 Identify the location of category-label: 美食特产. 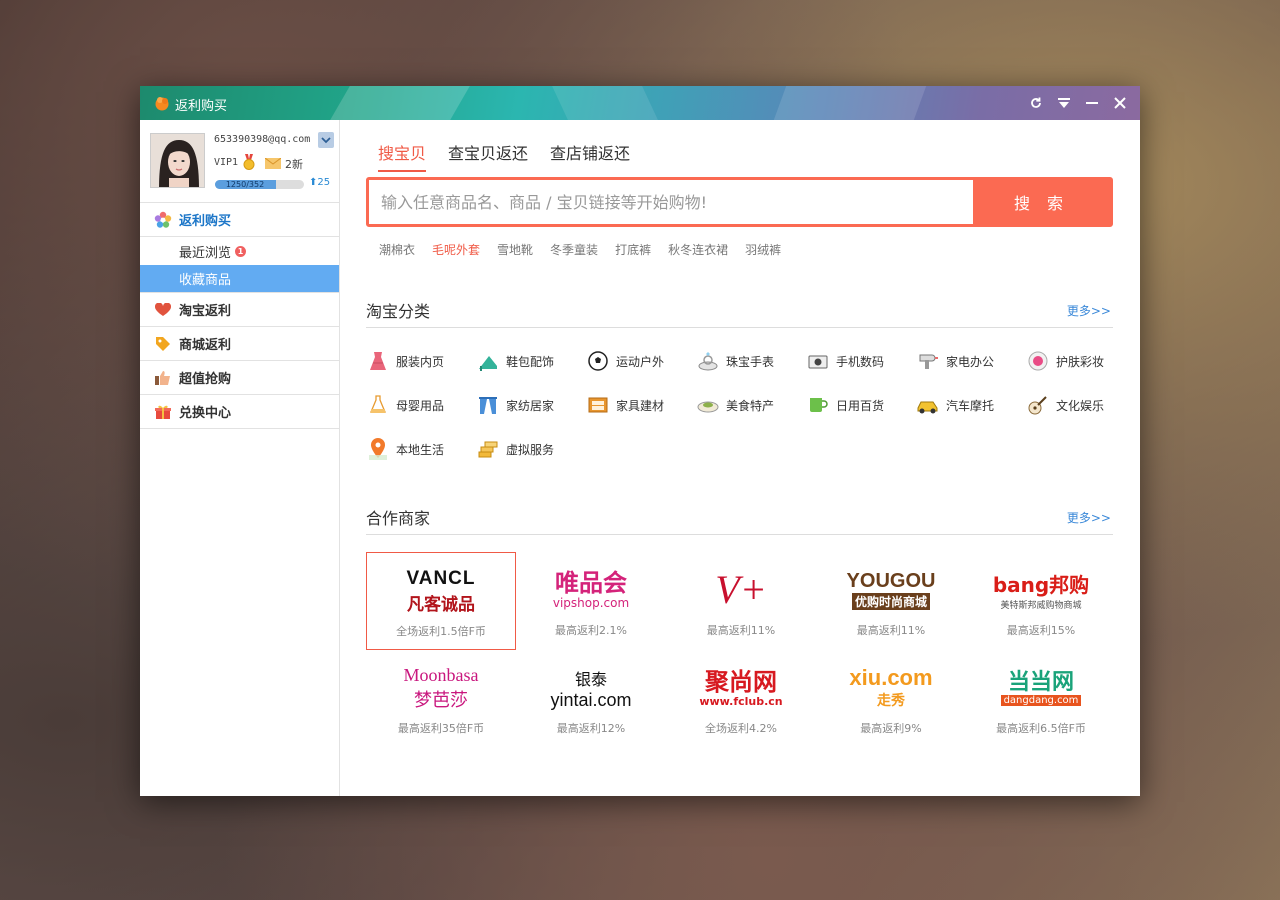
(750, 405).